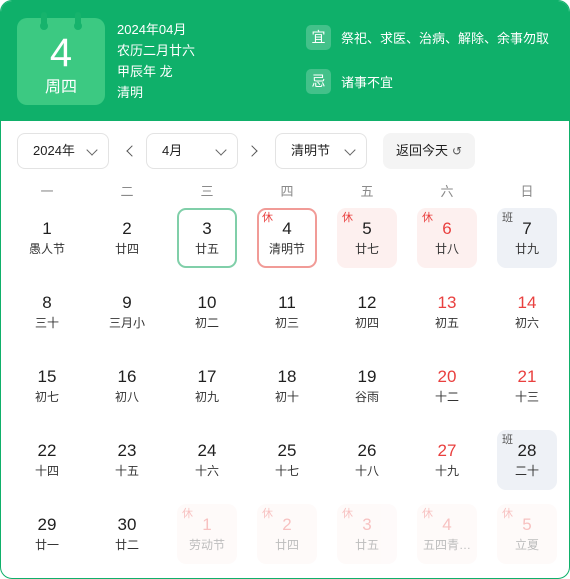 The width and height of the screenshot is (570, 579). I want to click on day-cell: 23 十五, so click(127, 460).